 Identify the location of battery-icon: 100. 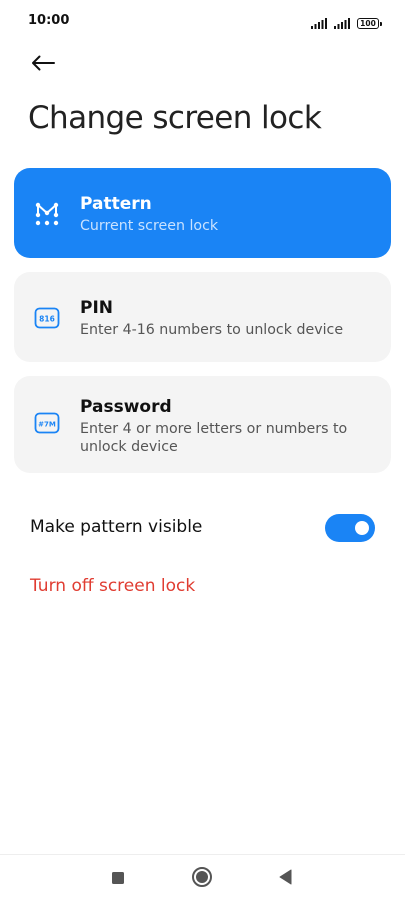
(369, 23).